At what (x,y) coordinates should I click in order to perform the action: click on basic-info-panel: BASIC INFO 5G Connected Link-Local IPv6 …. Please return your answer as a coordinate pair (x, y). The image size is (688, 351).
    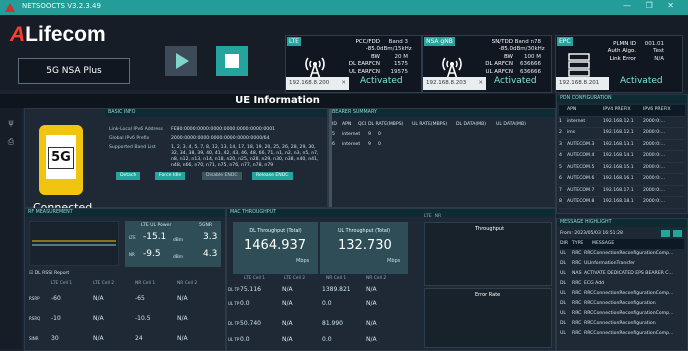
    Looking at the image, I should click on (176, 161).